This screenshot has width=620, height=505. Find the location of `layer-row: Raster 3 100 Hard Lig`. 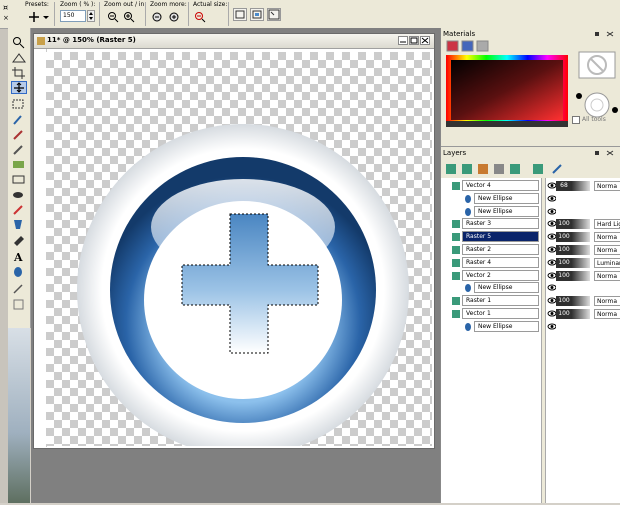

layer-row: Raster 3 100 Hard Lig is located at coordinates (530, 224).